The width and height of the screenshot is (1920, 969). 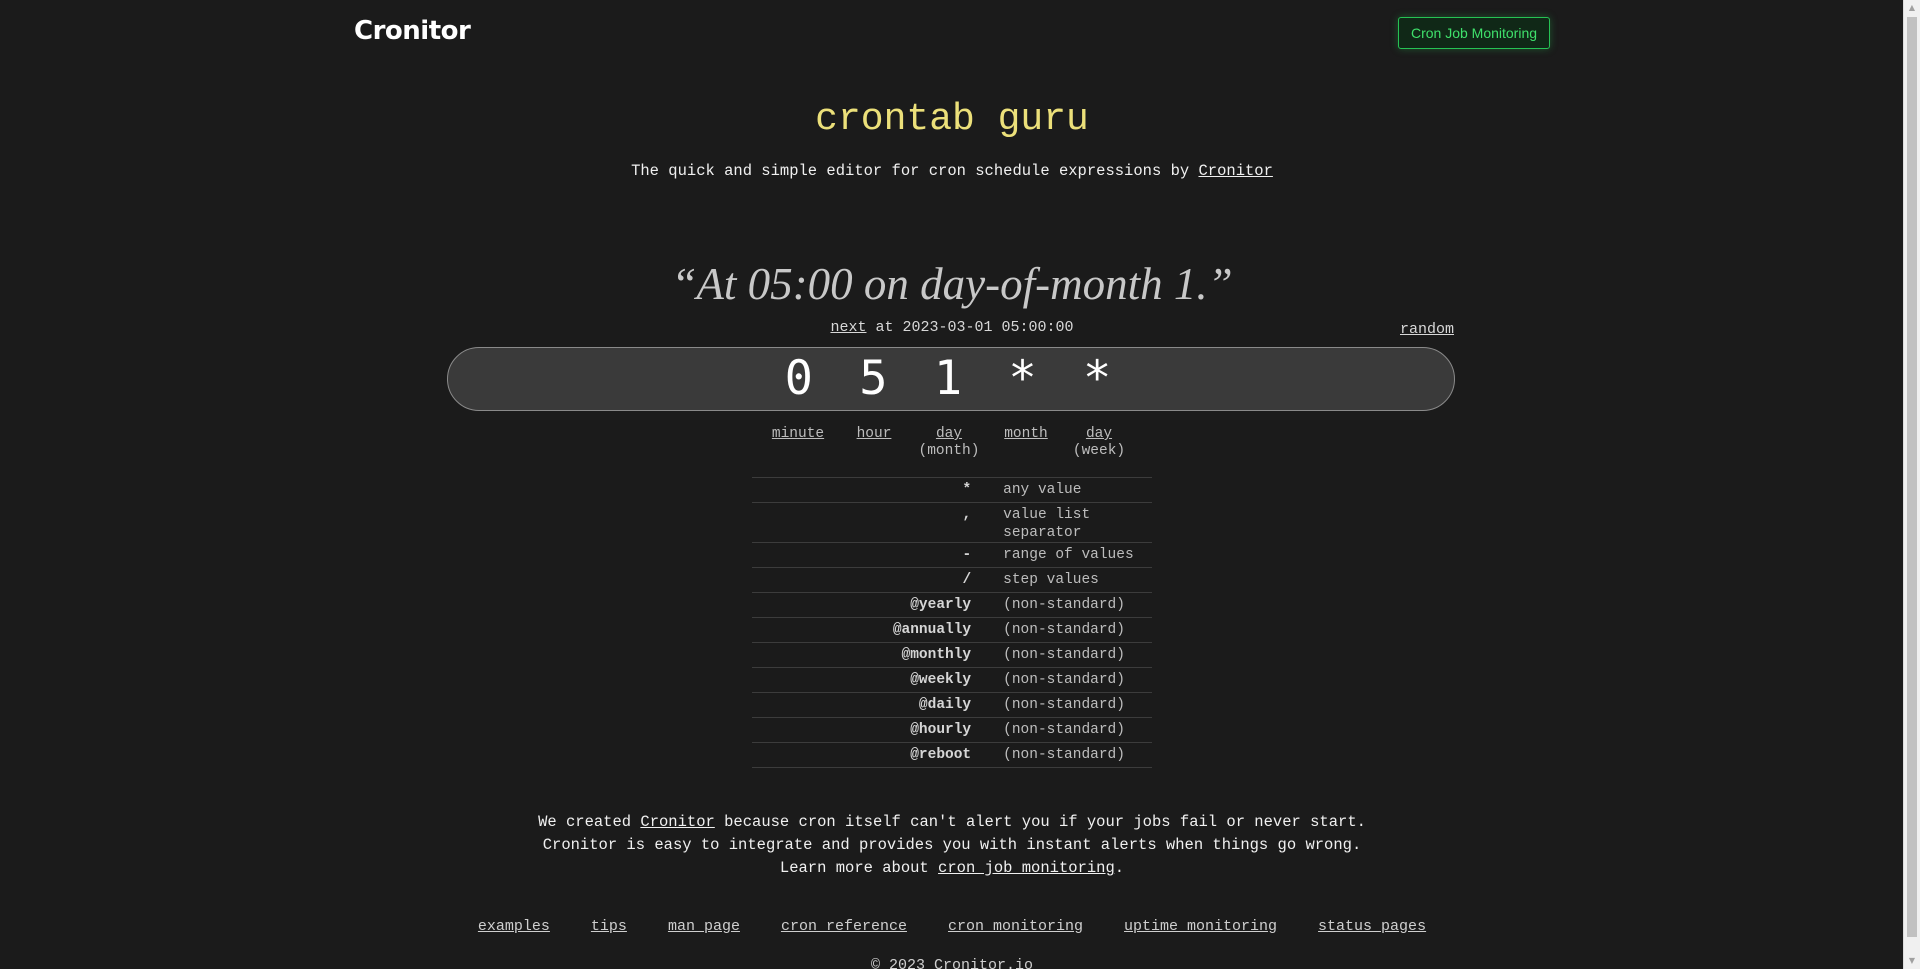 What do you see at coordinates (874, 434) in the screenshot?
I see `field-label: hour` at bounding box center [874, 434].